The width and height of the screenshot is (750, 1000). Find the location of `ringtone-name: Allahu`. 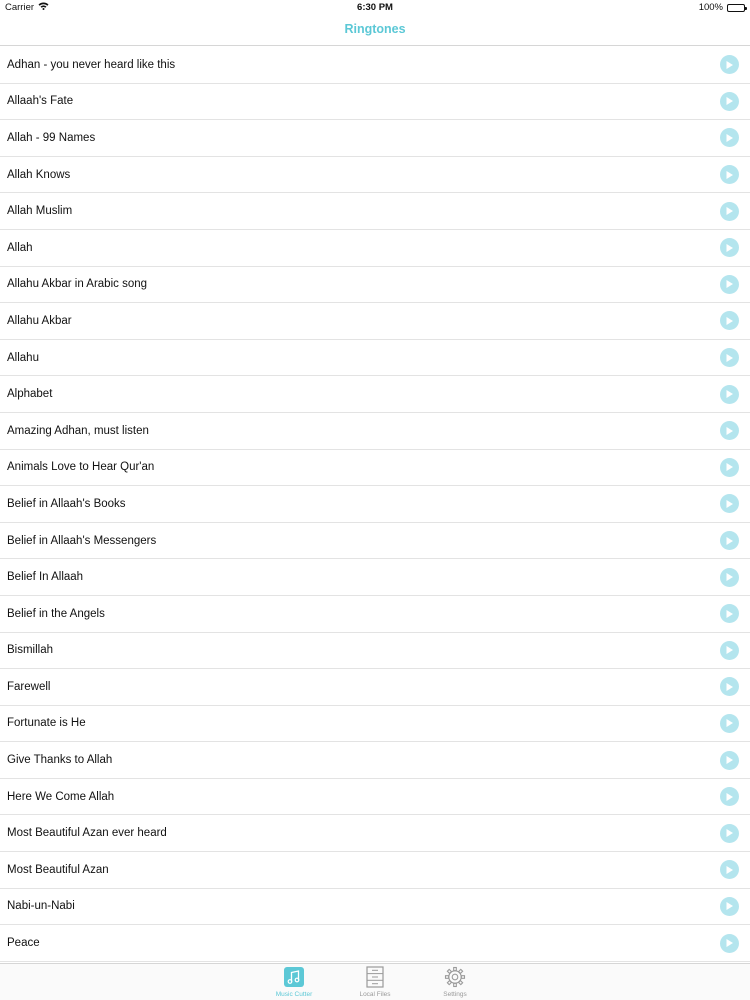

ringtone-name: Allahu is located at coordinates (23, 357).